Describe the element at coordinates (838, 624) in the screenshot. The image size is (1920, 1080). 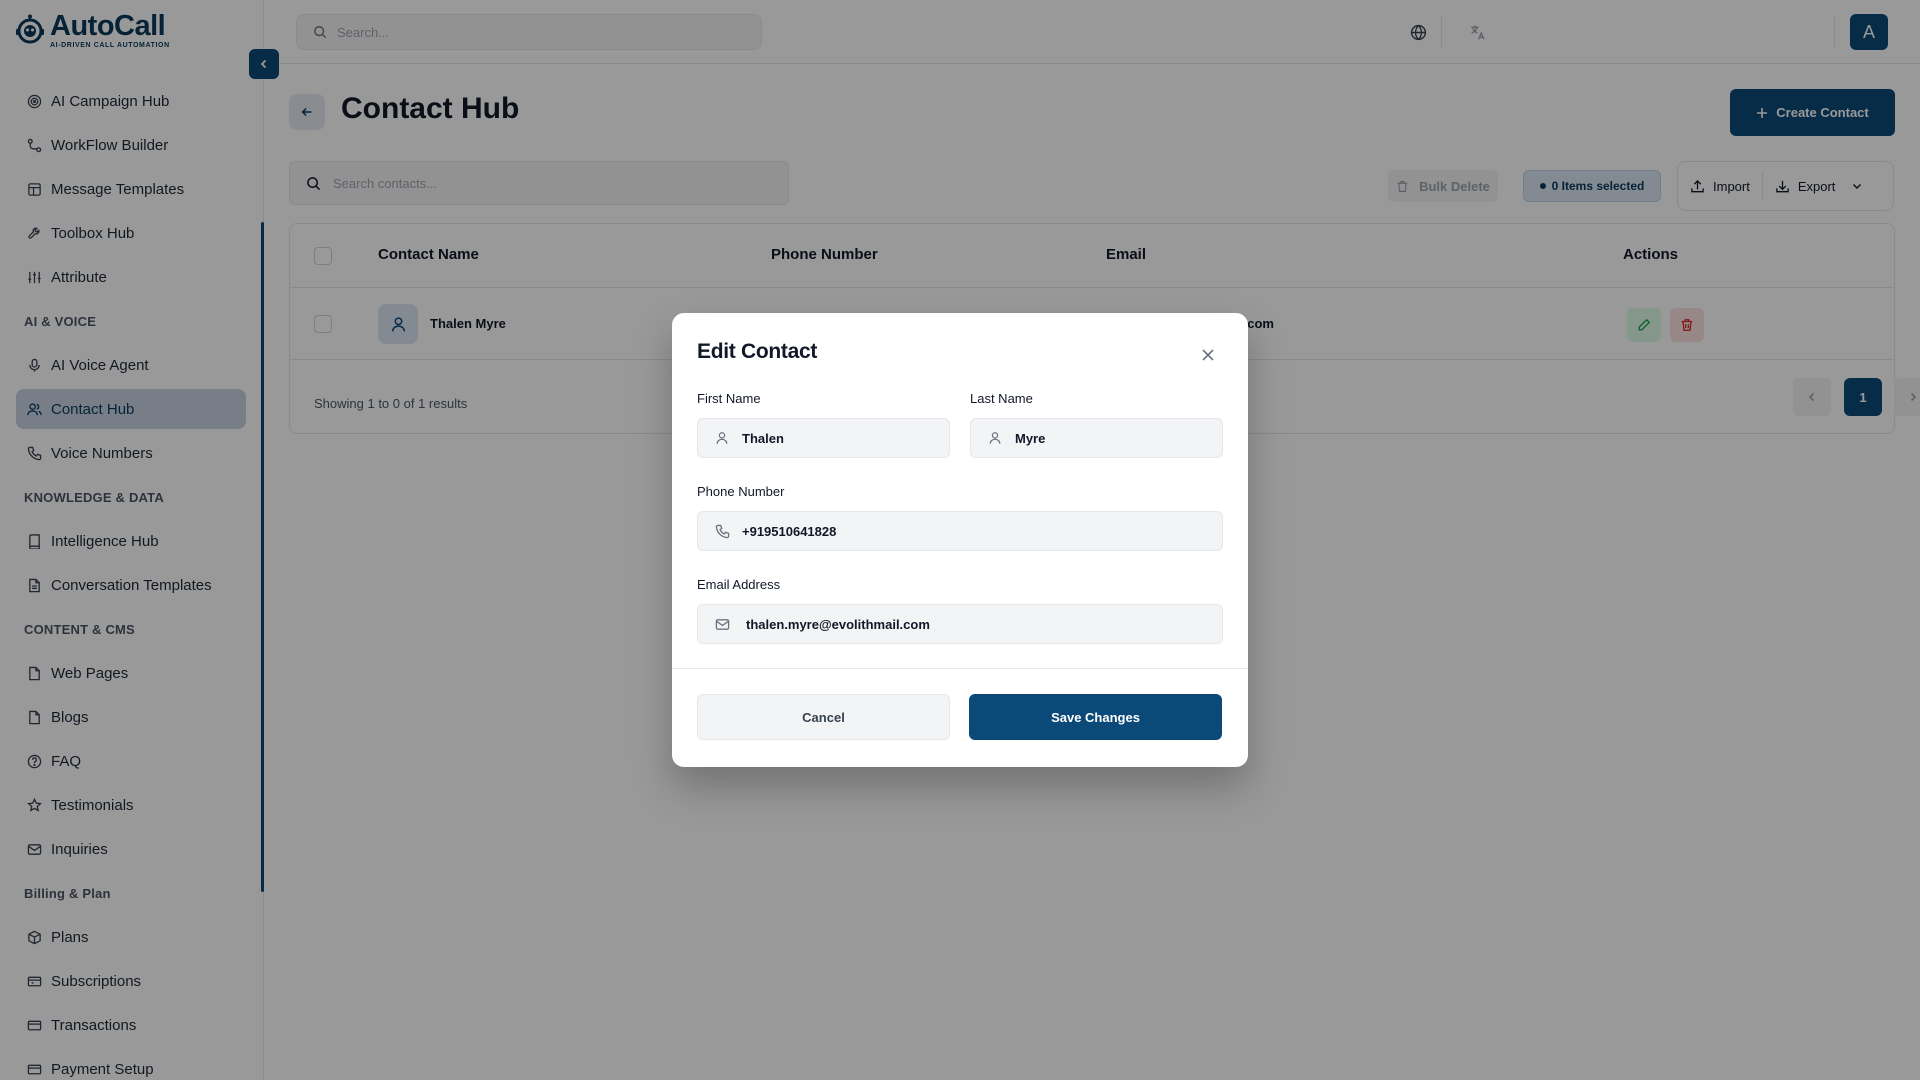
I see `email-address-value: thalen.myre@evolithmail.com` at that location.